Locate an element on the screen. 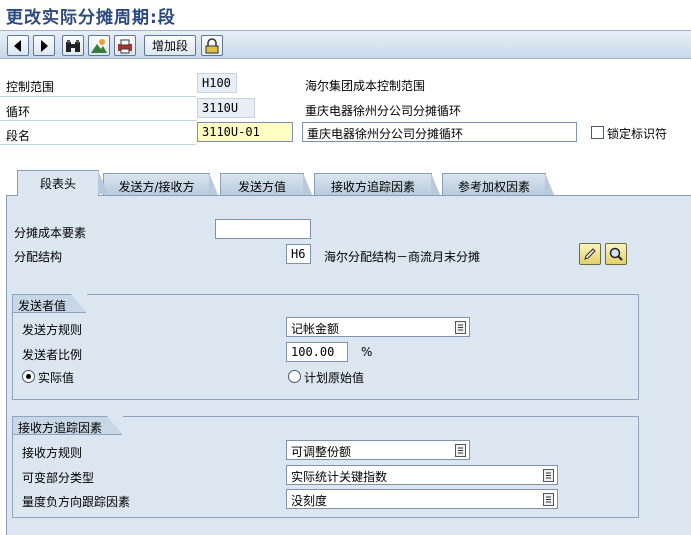  triangle-left-icon is located at coordinates (17, 45).